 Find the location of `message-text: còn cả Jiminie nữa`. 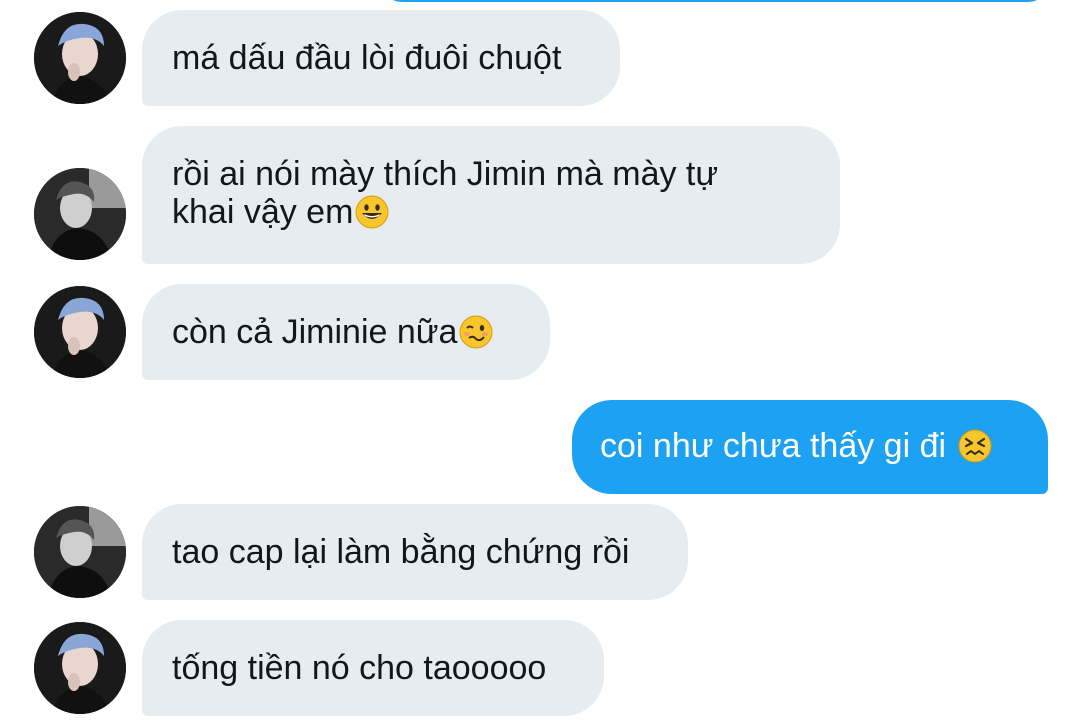

message-text: còn cả Jiminie nữa is located at coordinates (315, 332).